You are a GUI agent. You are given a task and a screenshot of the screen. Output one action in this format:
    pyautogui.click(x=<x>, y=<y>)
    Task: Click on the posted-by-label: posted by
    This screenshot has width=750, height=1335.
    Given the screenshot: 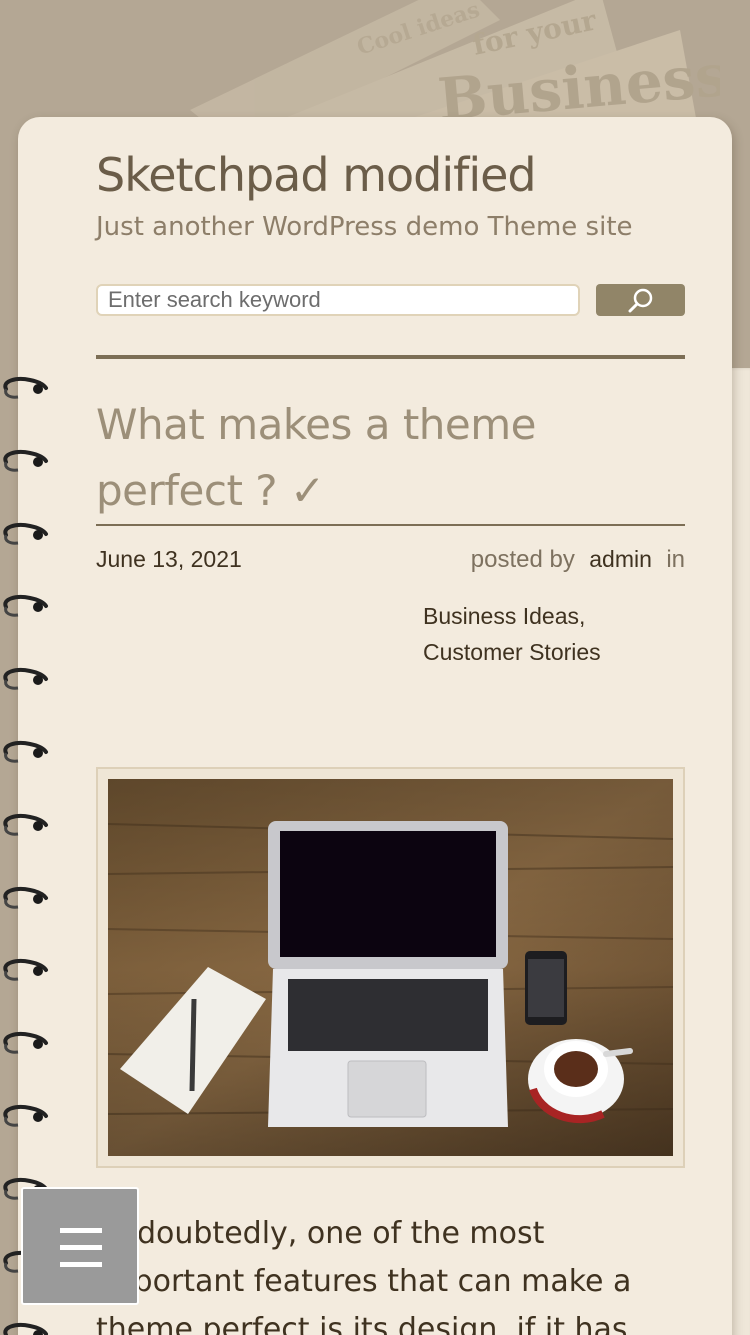 What is the action you would take?
    pyautogui.click(x=522, y=559)
    